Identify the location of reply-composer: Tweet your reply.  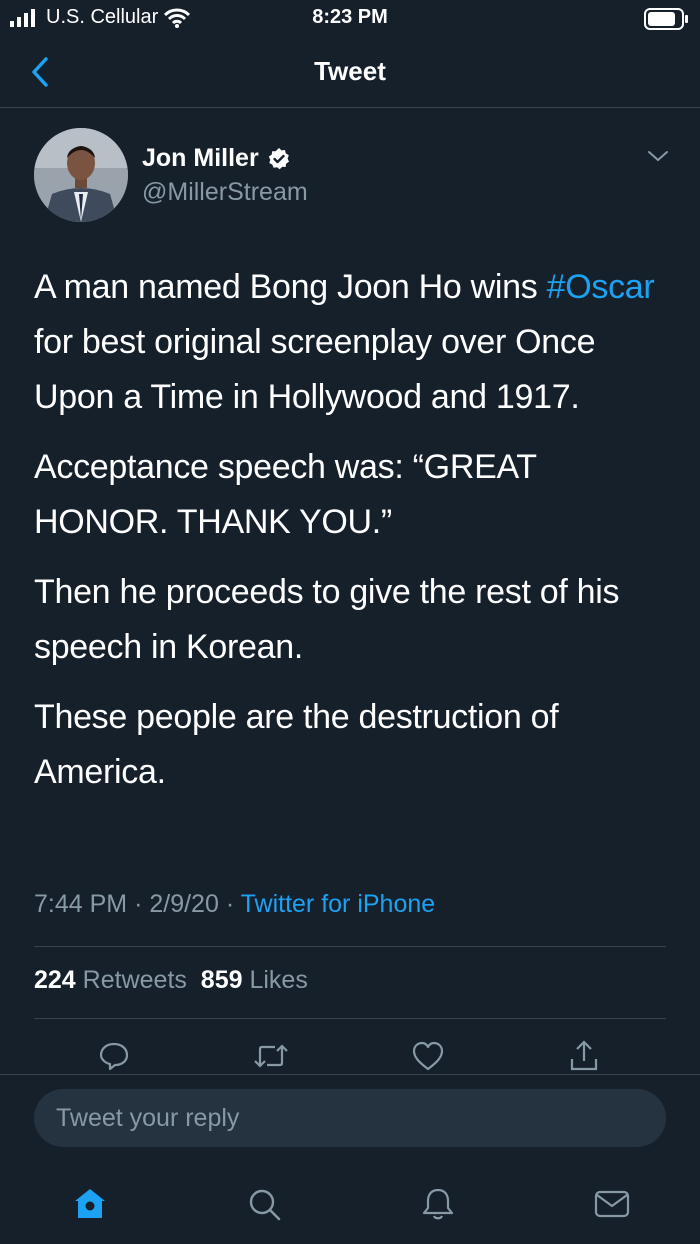
(350, 1116).